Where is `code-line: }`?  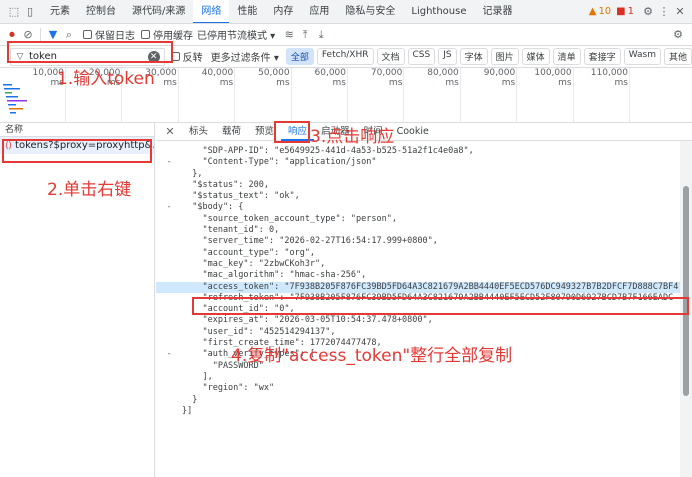
code-line: } is located at coordinates (418, 400).